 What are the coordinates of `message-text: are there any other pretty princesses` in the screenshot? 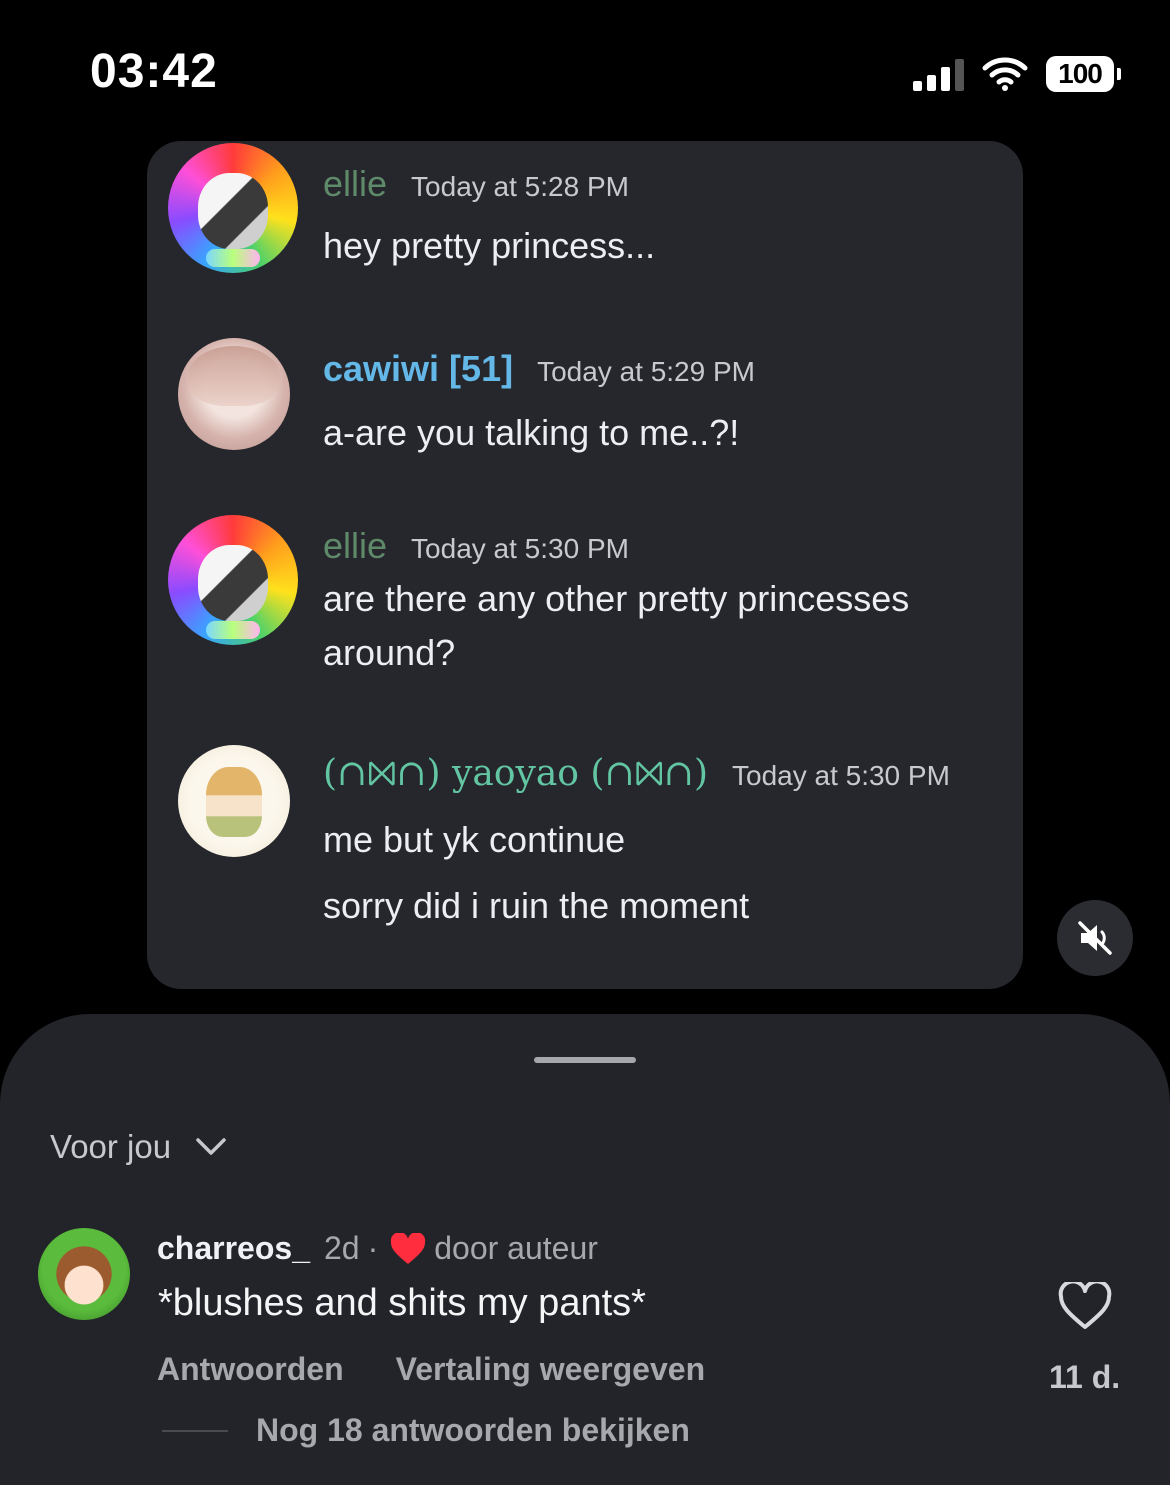 It's located at (616, 598).